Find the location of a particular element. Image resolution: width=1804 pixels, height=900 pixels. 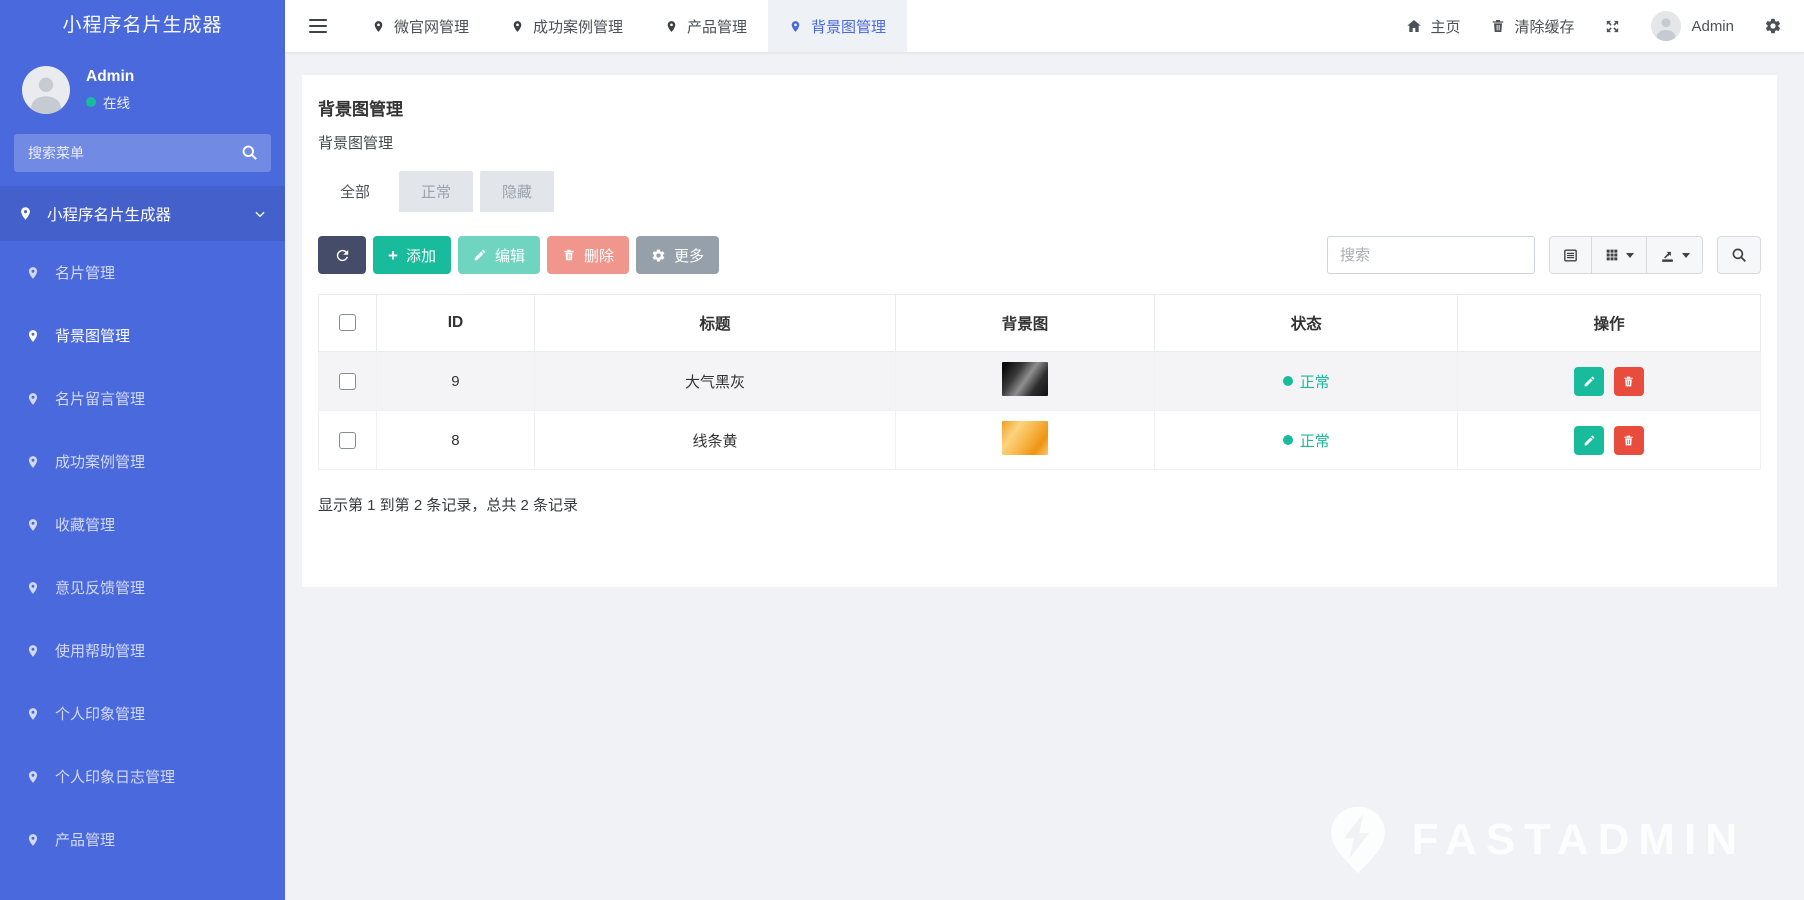

columns-dropdown-button is located at coordinates (1618, 255).